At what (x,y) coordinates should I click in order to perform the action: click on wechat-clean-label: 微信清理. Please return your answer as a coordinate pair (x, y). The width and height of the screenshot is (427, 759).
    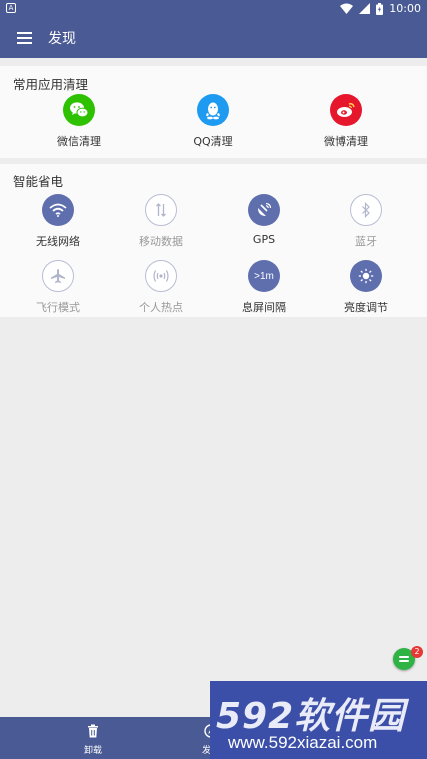
    Looking at the image, I should click on (79, 141).